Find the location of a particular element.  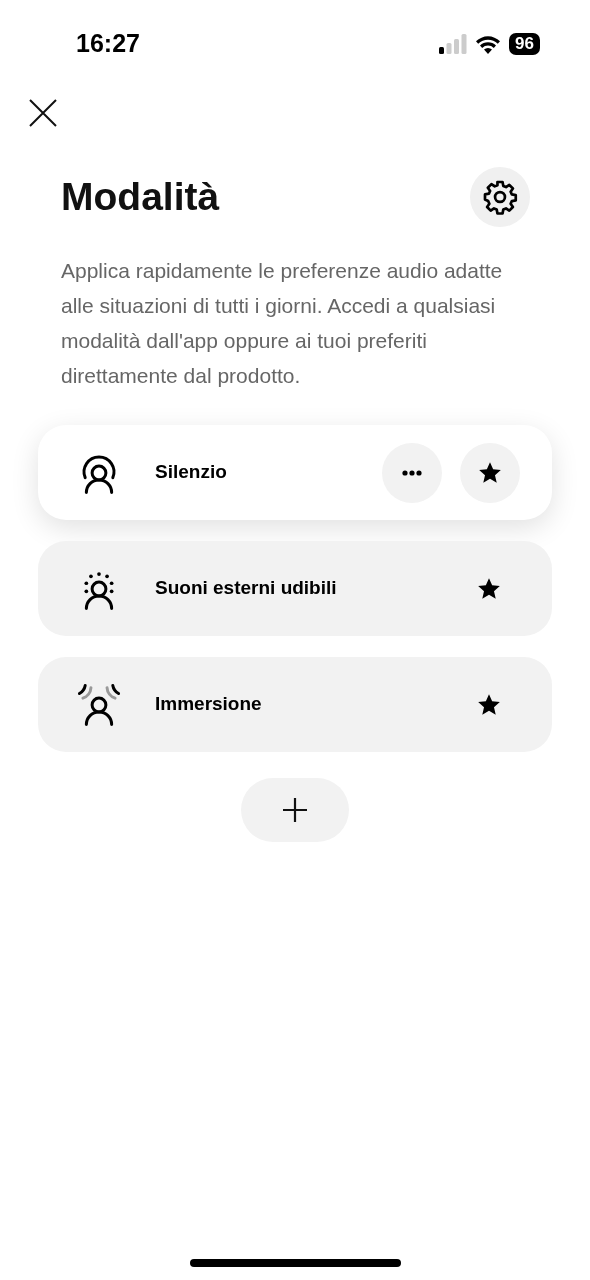

page-title: Modalità is located at coordinates (140, 196).